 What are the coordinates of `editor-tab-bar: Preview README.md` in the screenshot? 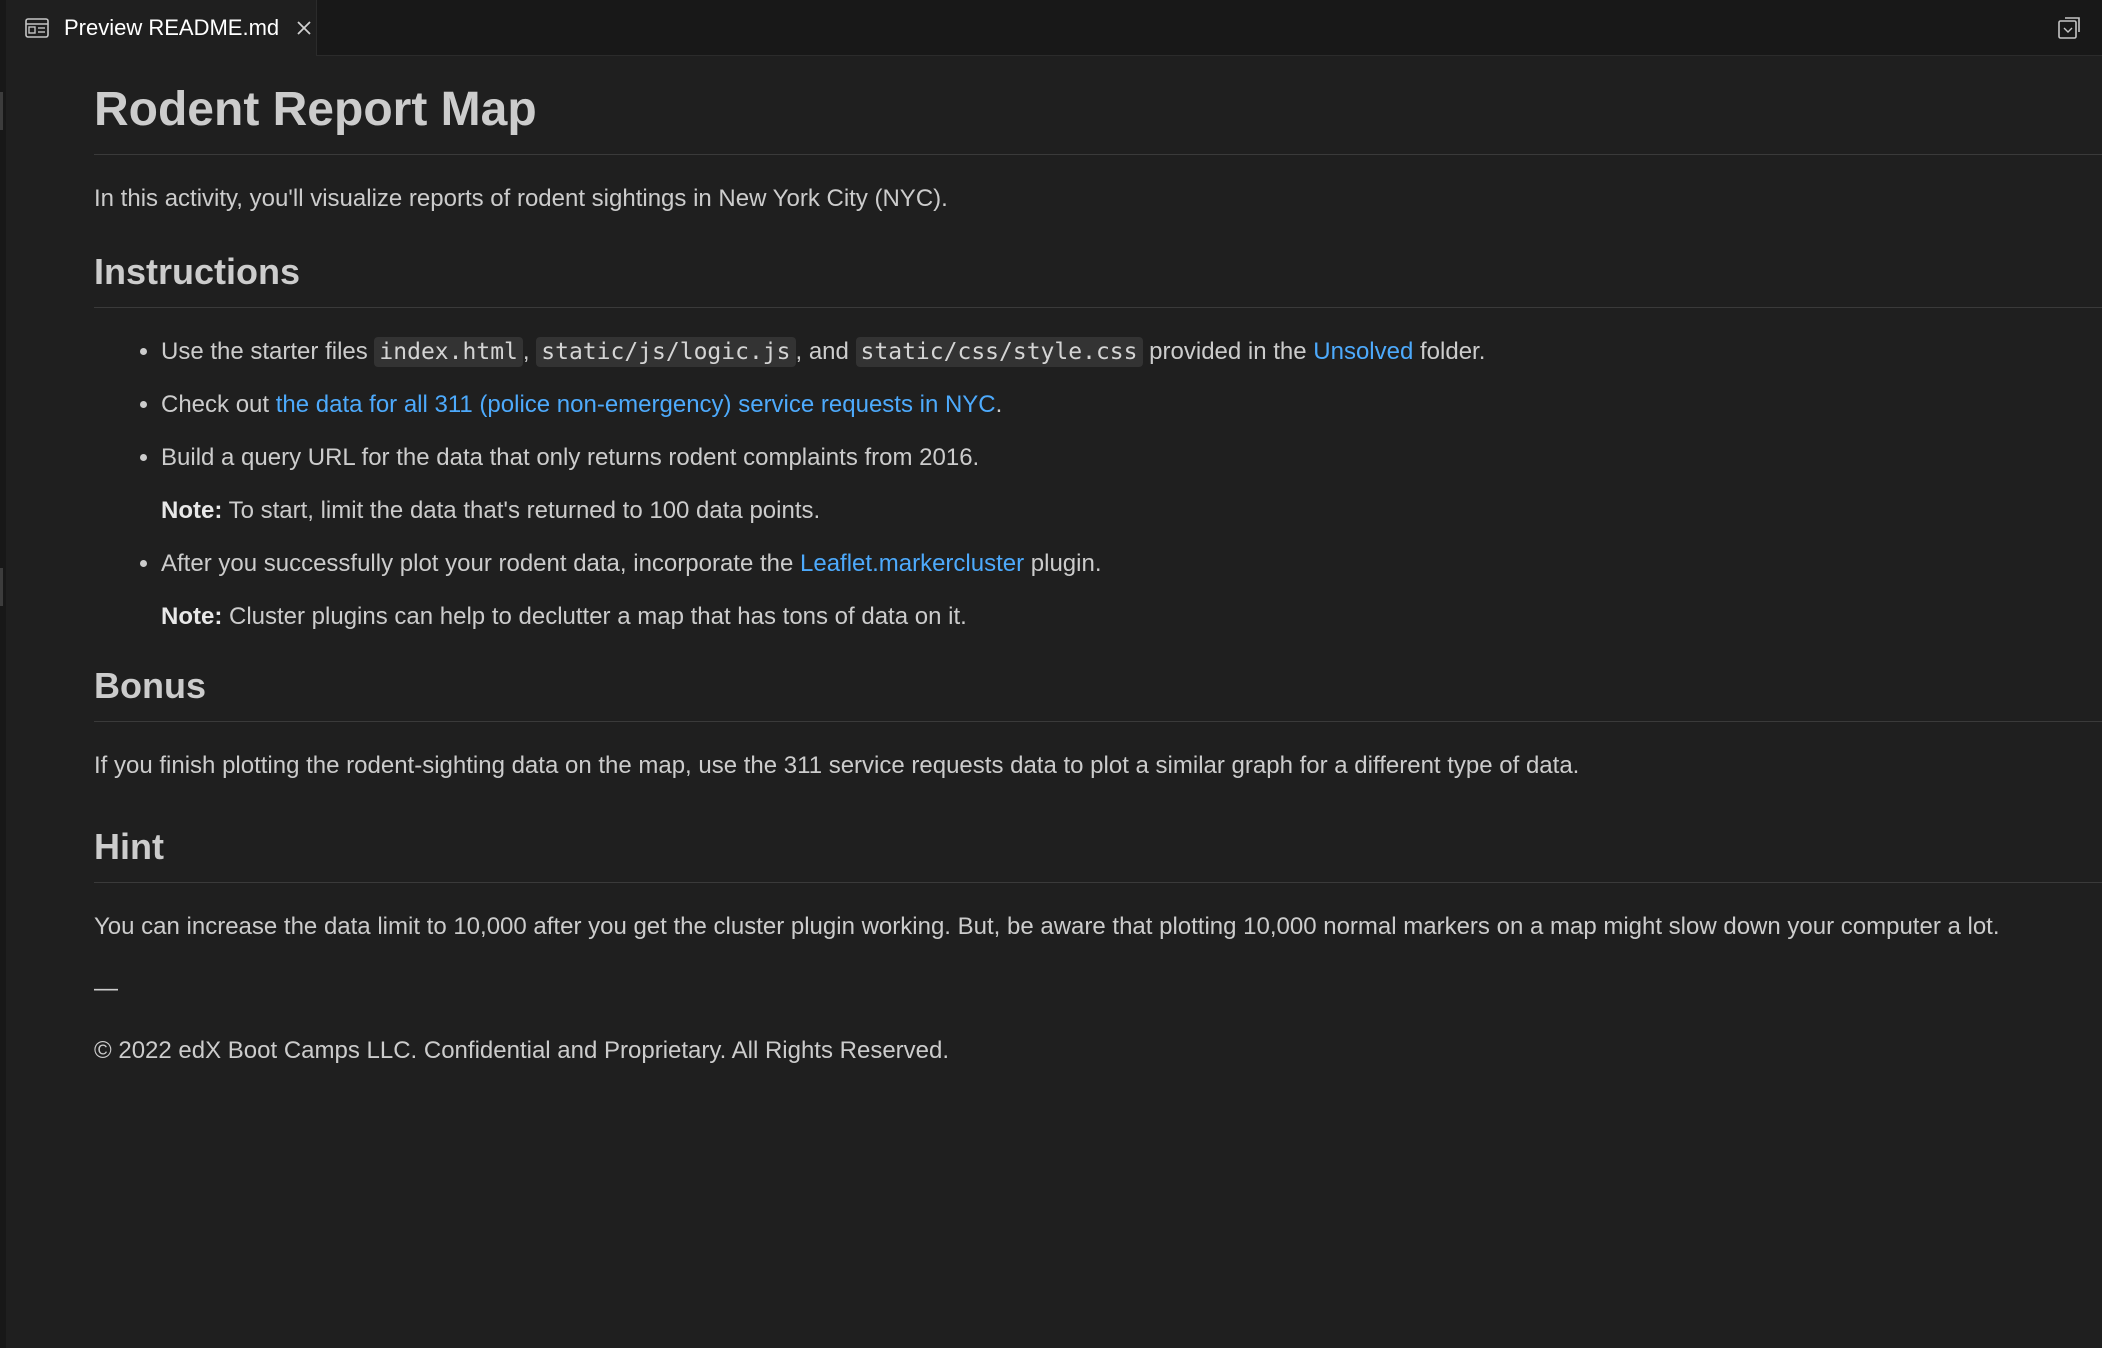 It's located at (1054, 28).